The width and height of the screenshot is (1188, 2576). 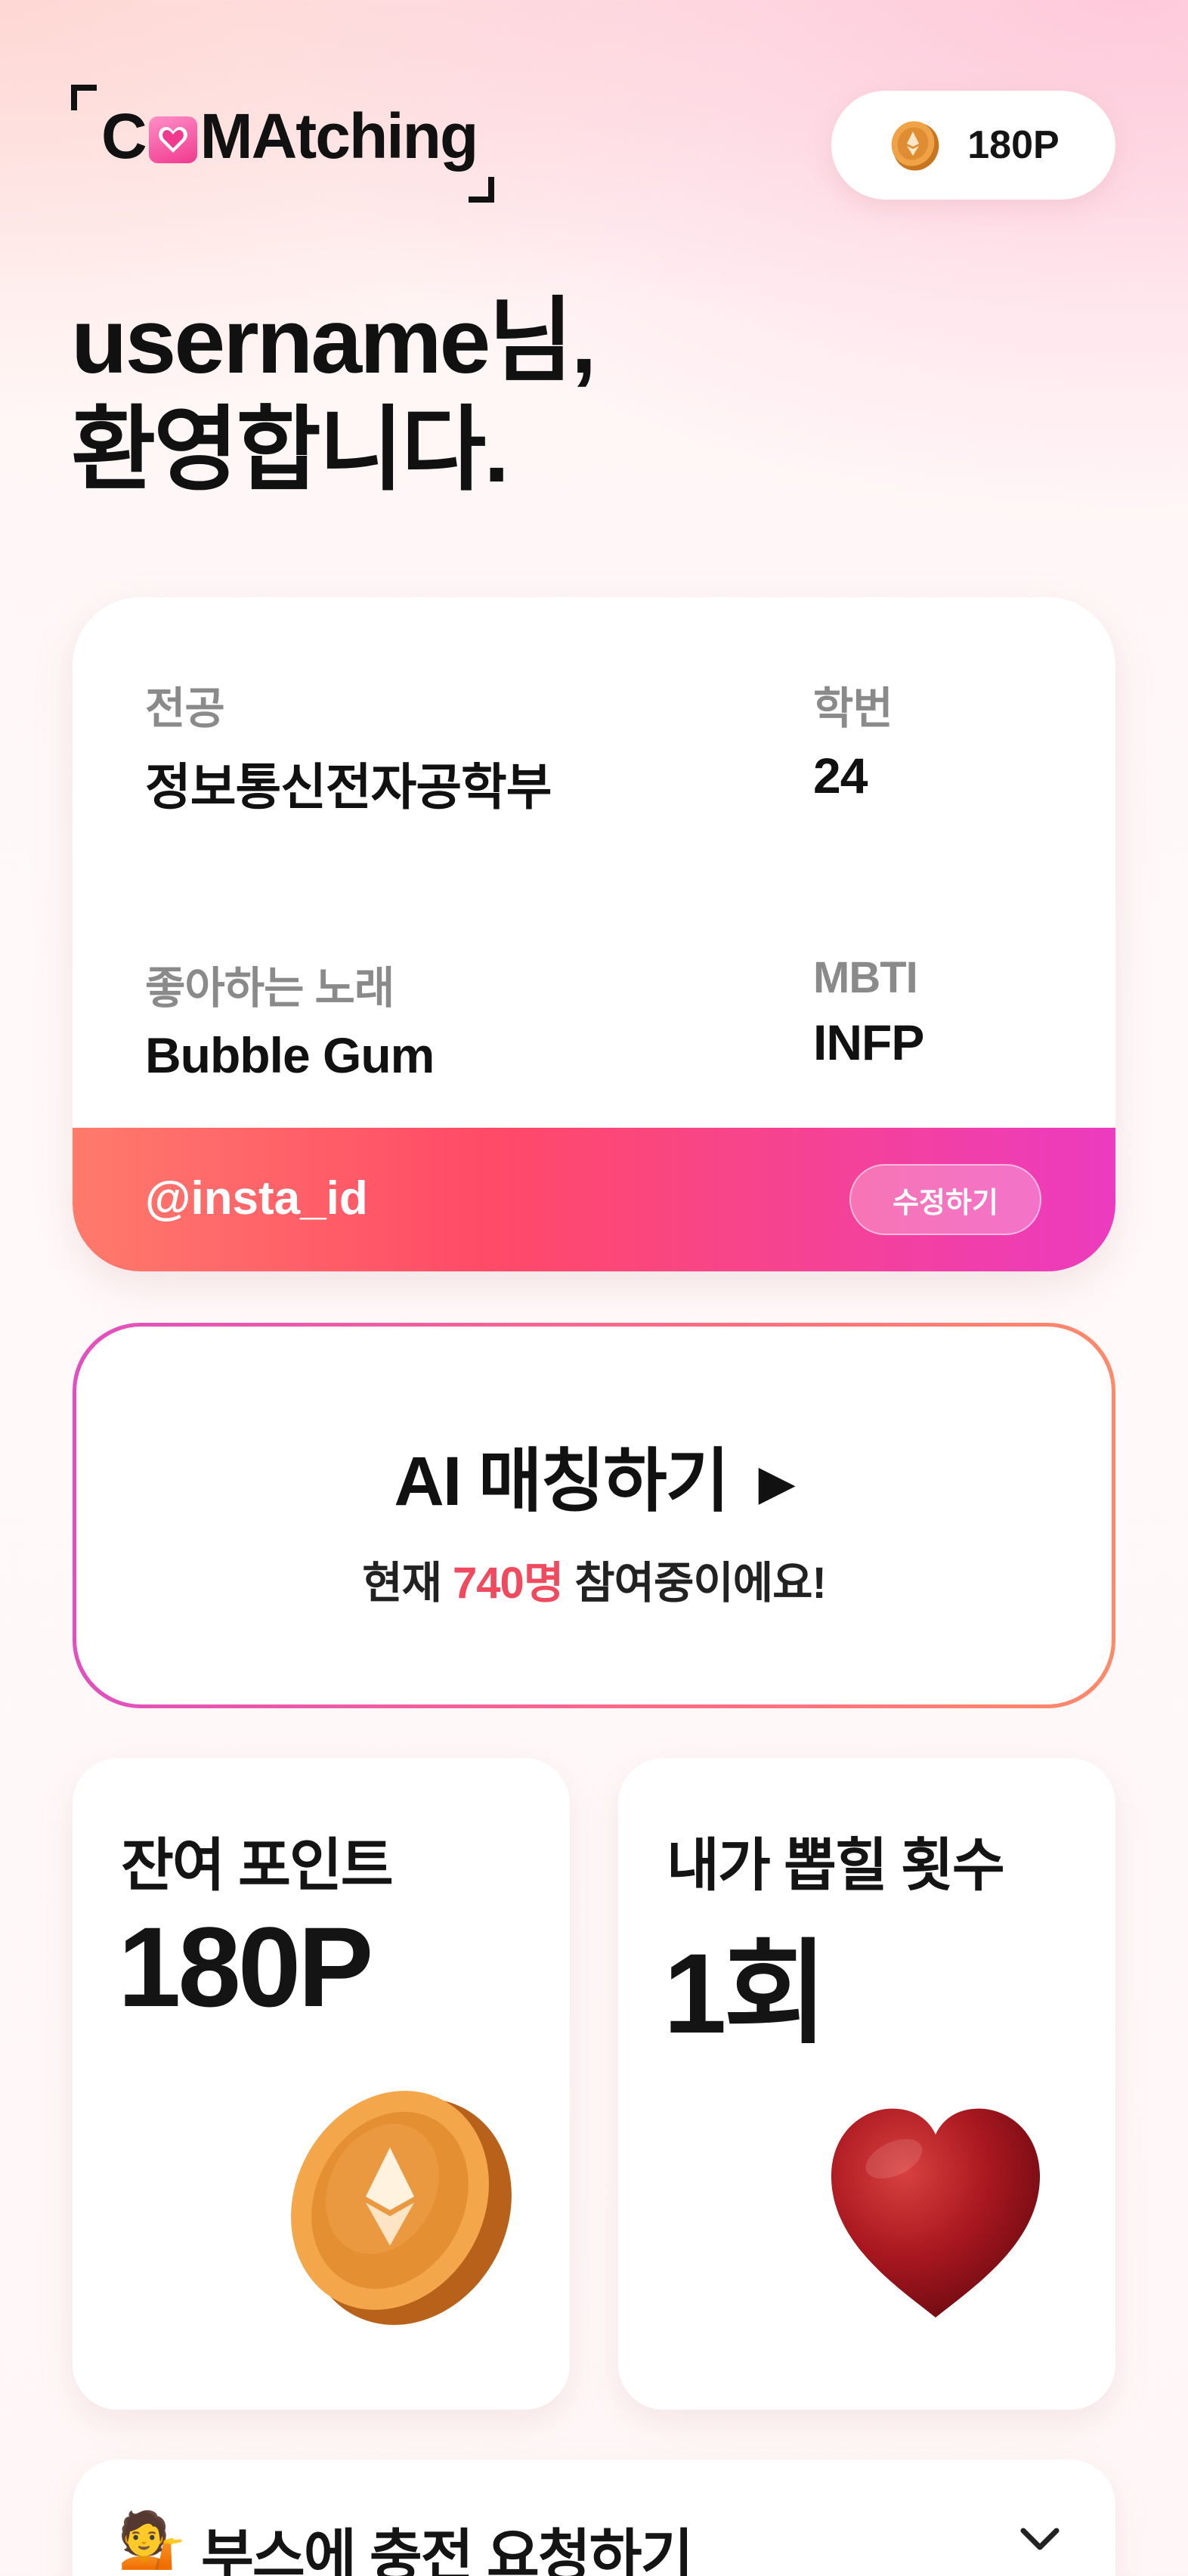 I want to click on instagram-id: @insta_id, so click(x=257, y=1198).